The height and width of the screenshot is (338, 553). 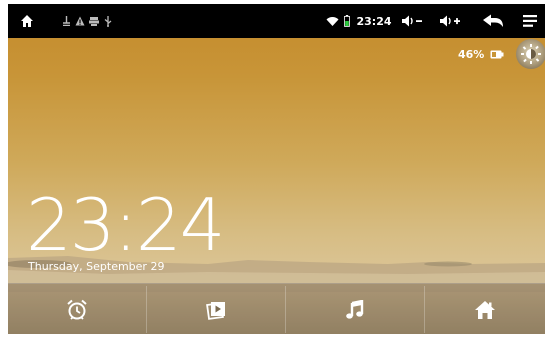 I want to click on gallery-icon, so click(x=215, y=310).